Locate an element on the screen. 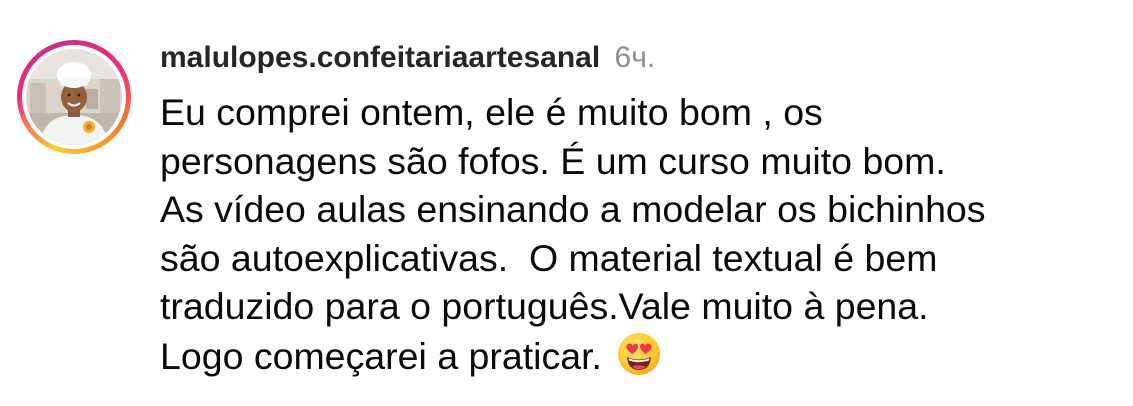 The width and height of the screenshot is (1133, 406). avatar-story-ring is located at coordinates (74, 97).